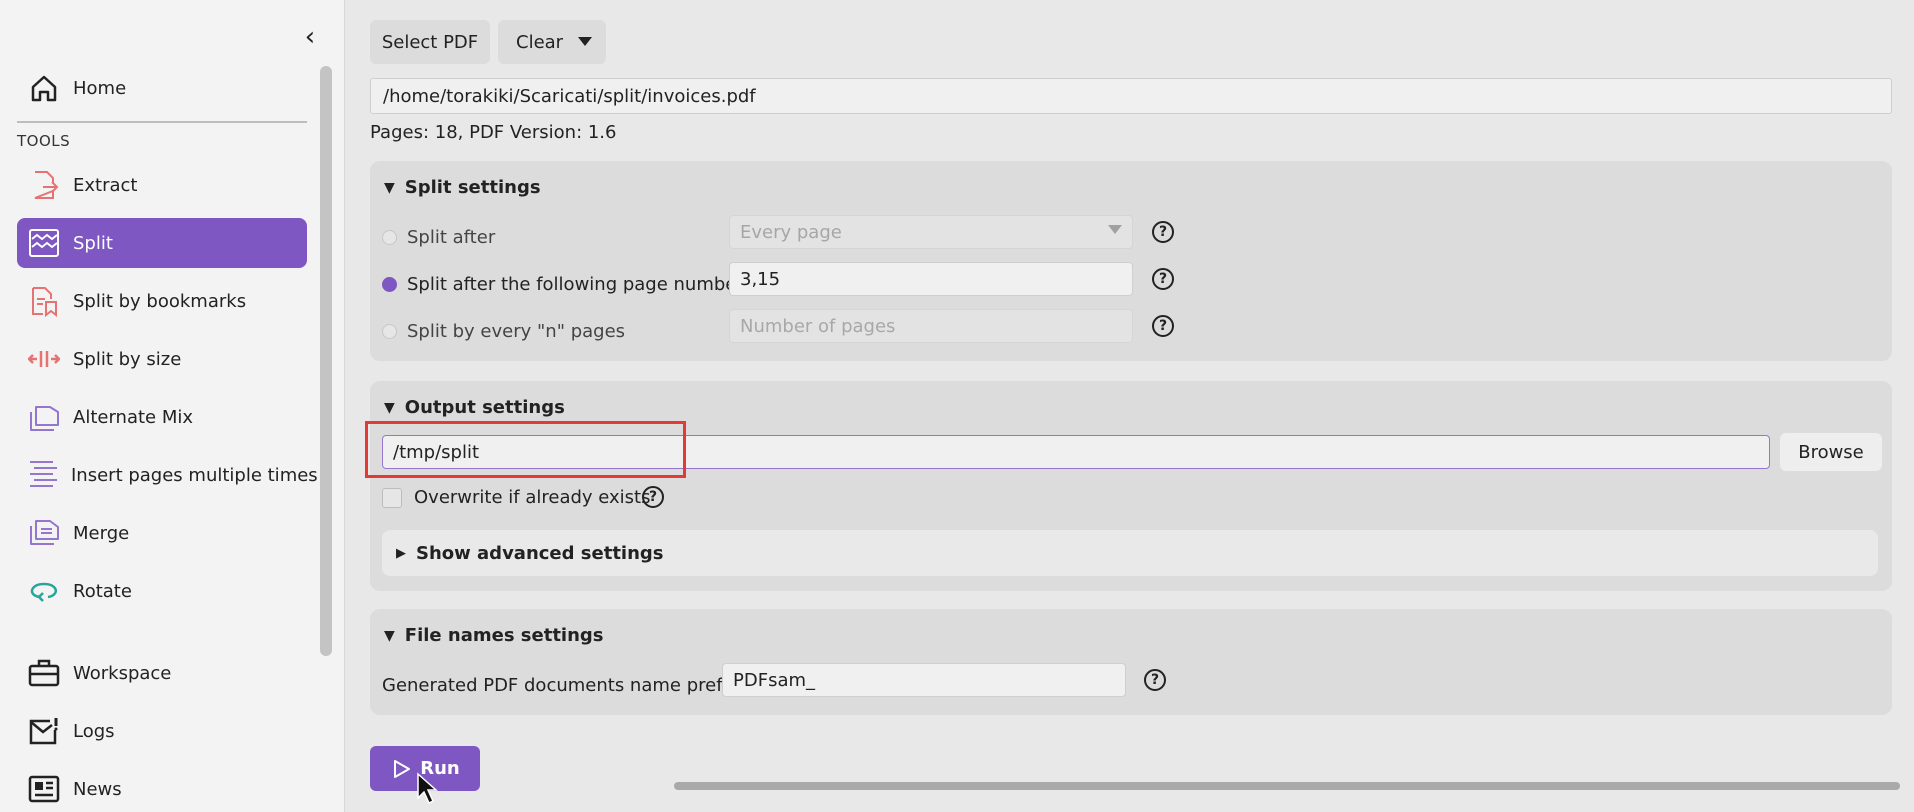 Image resolution: width=1914 pixels, height=812 pixels. I want to click on output-settings-header: ▼ Output settings, so click(474, 407).